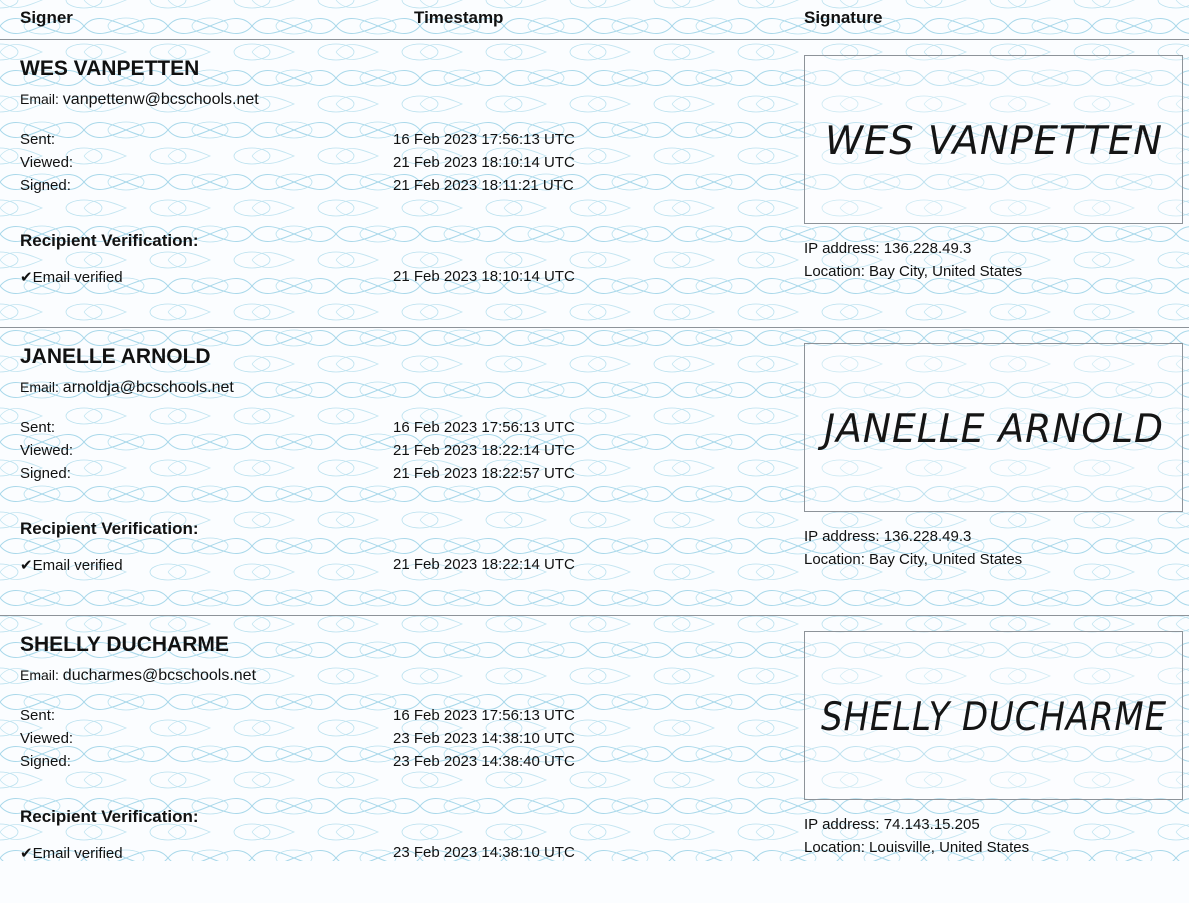 This screenshot has width=1189, height=903. I want to click on email-verified-row: ✔Email verified 21 Feb 2023 18:22:14 UTC, so click(400, 567).